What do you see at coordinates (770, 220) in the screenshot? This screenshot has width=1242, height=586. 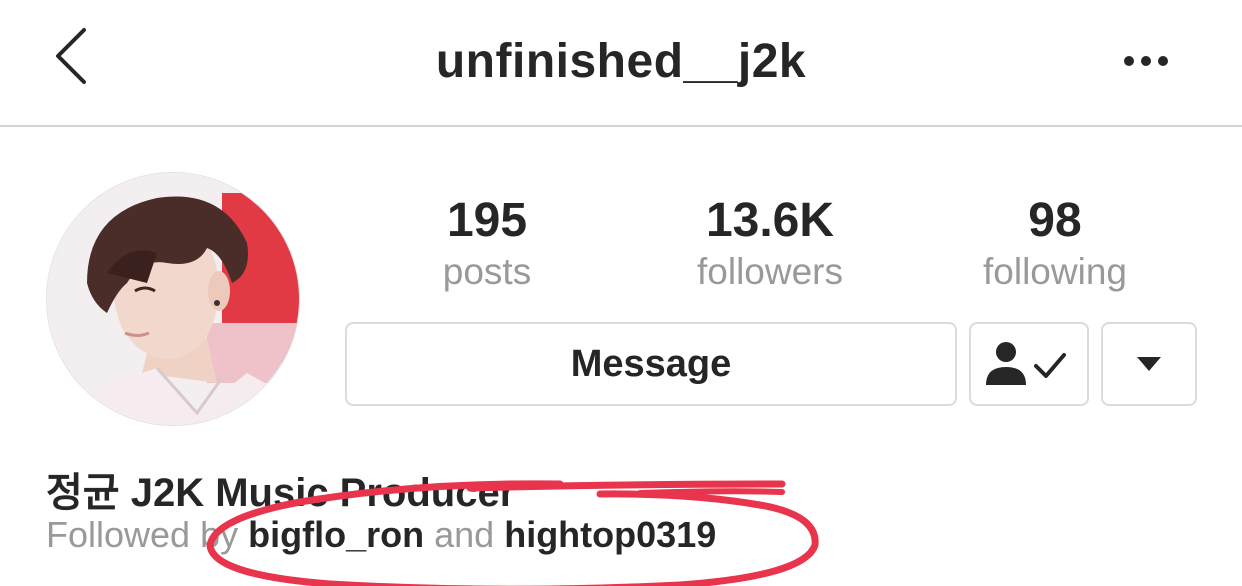 I see `followers-count: 13.6K` at bounding box center [770, 220].